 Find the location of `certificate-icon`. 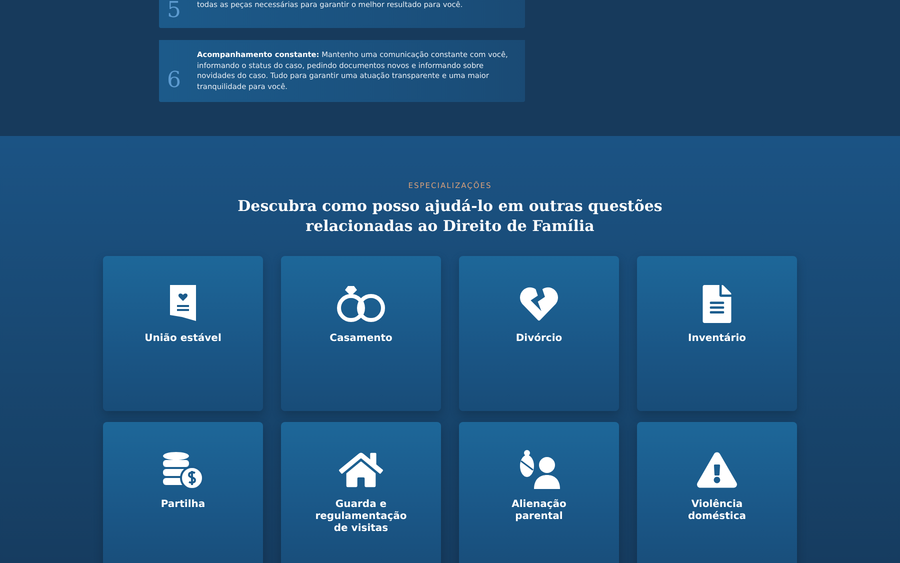

certificate-icon is located at coordinates (183, 304).